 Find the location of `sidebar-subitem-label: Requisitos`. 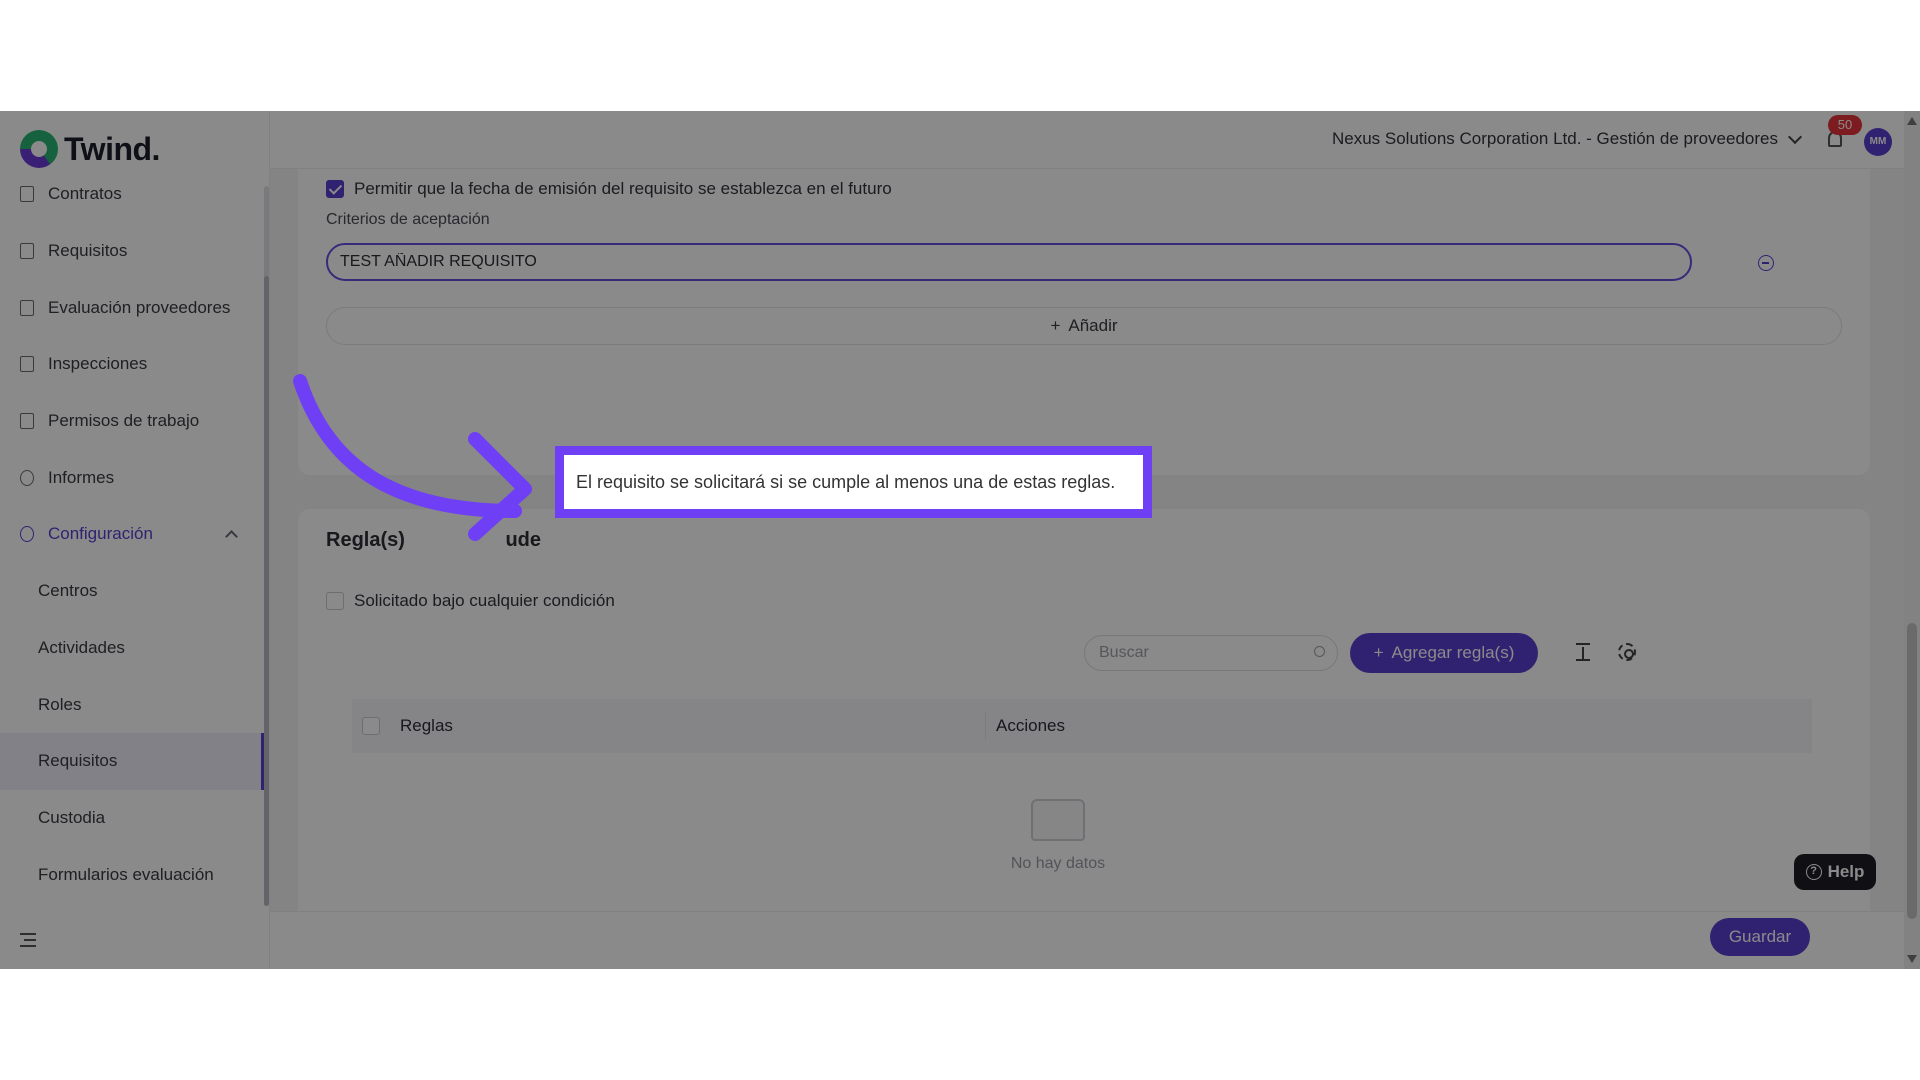

sidebar-subitem-label: Requisitos is located at coordinates (78, 761).